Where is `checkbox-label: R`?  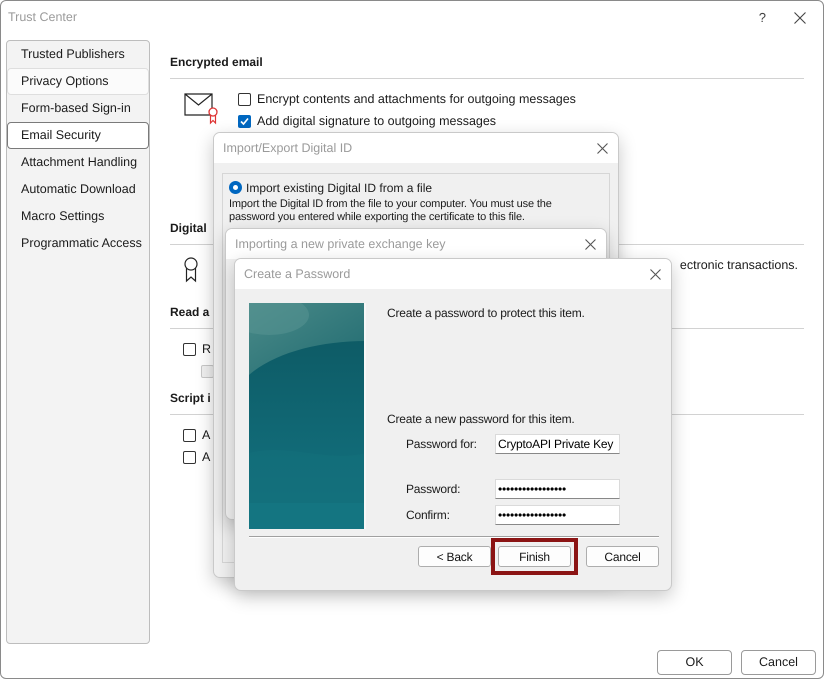 checkbox-label: R is located at coordinates (207, 349).